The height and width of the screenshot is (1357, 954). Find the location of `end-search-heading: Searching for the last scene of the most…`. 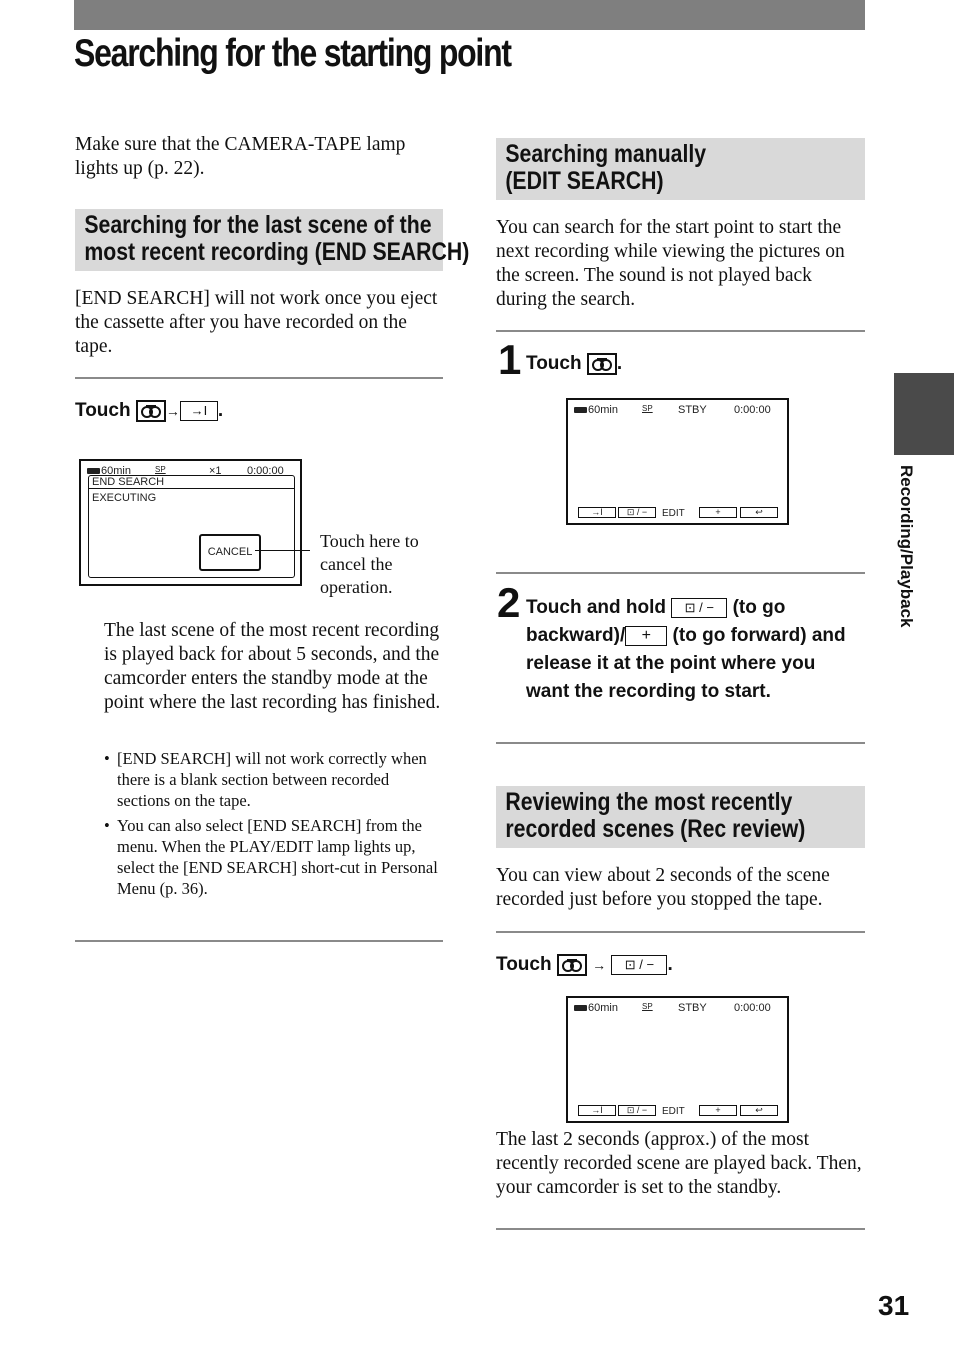

end-search-heading: Searching for the last scene of the most… is located at coordinates (272, 240).